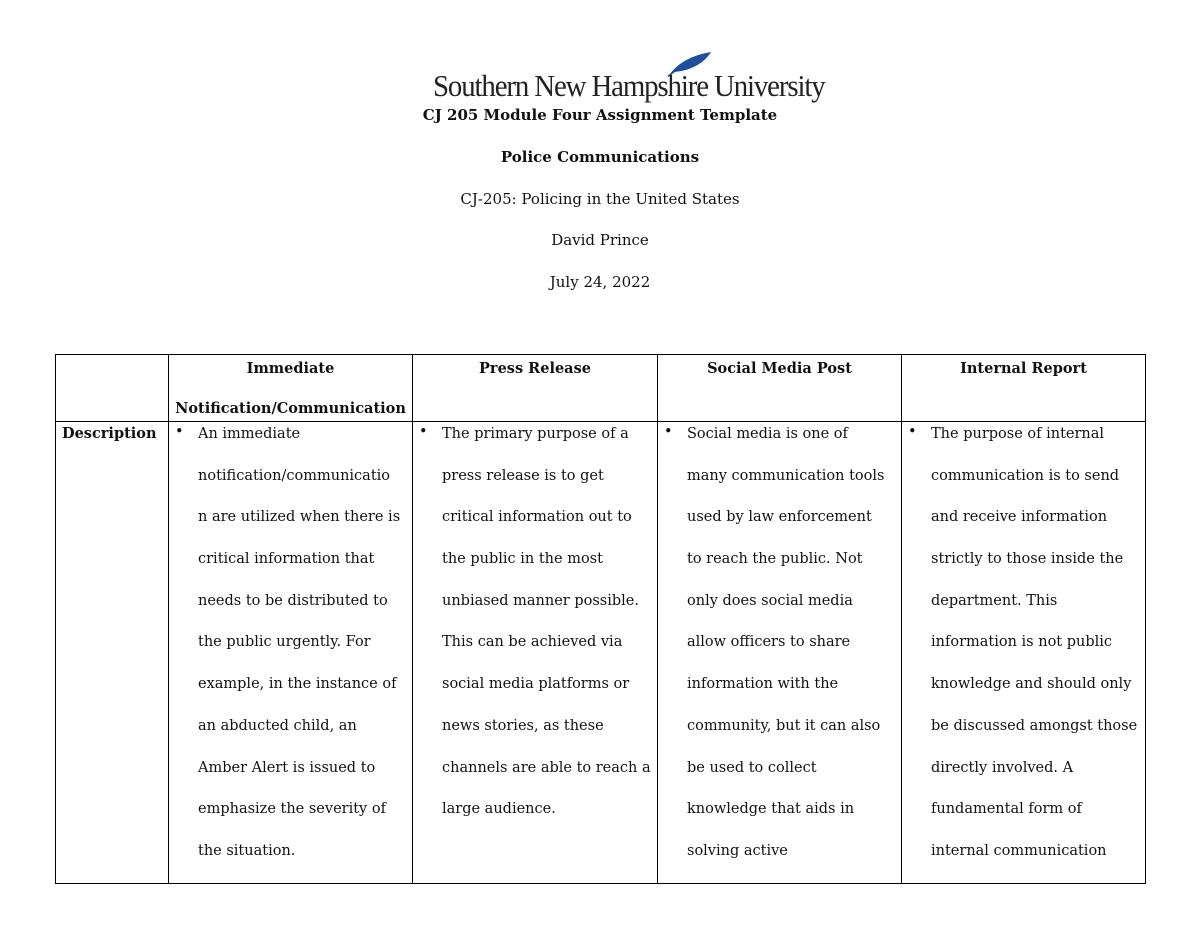  What do you see at coordinates (1018, 434) in the screenshot?
I see `cell-text-line: The purpose of internal` at bounding box center [1018, 434].